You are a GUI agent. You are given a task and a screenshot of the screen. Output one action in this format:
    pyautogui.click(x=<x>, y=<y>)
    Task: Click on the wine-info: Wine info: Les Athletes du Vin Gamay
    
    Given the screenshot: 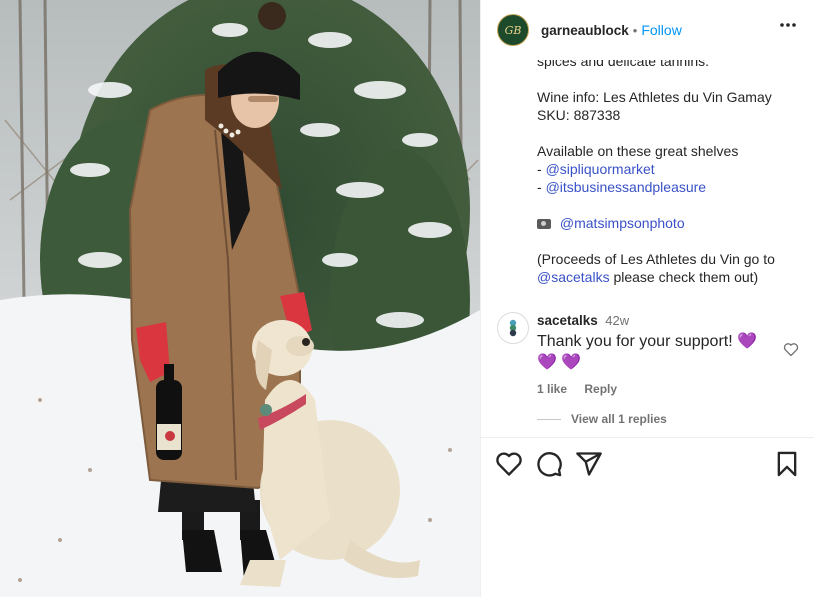 What is the action you would take?
    pyautogui.click(x=654, y=97)
    